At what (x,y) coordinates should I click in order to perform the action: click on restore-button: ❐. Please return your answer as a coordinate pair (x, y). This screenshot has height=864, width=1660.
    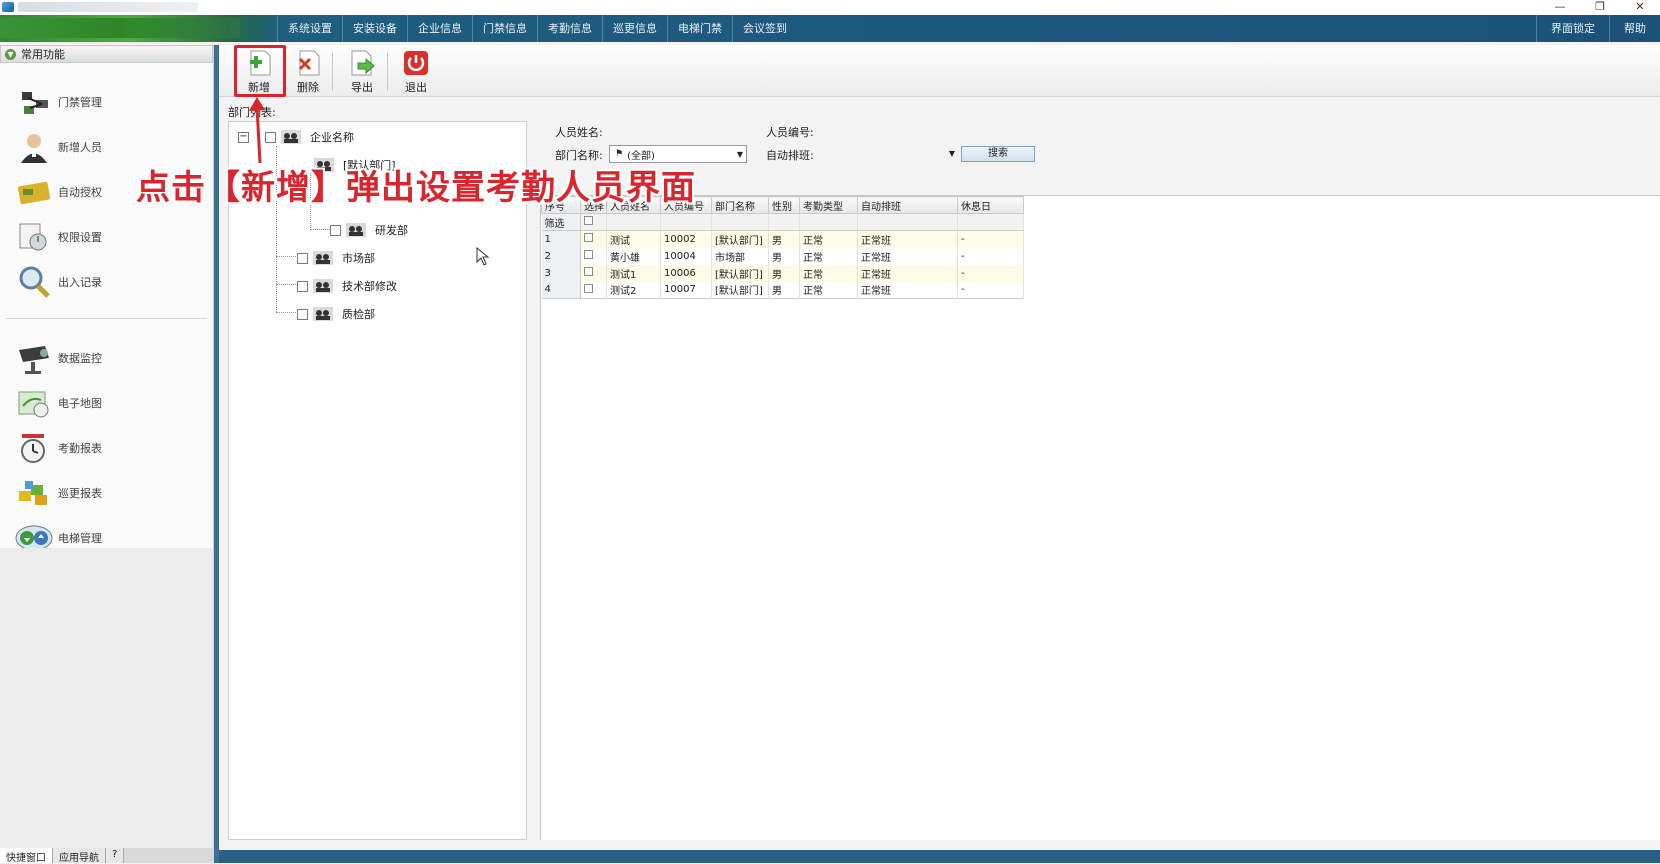
    Looking at the image, I should click on (1600, 7).